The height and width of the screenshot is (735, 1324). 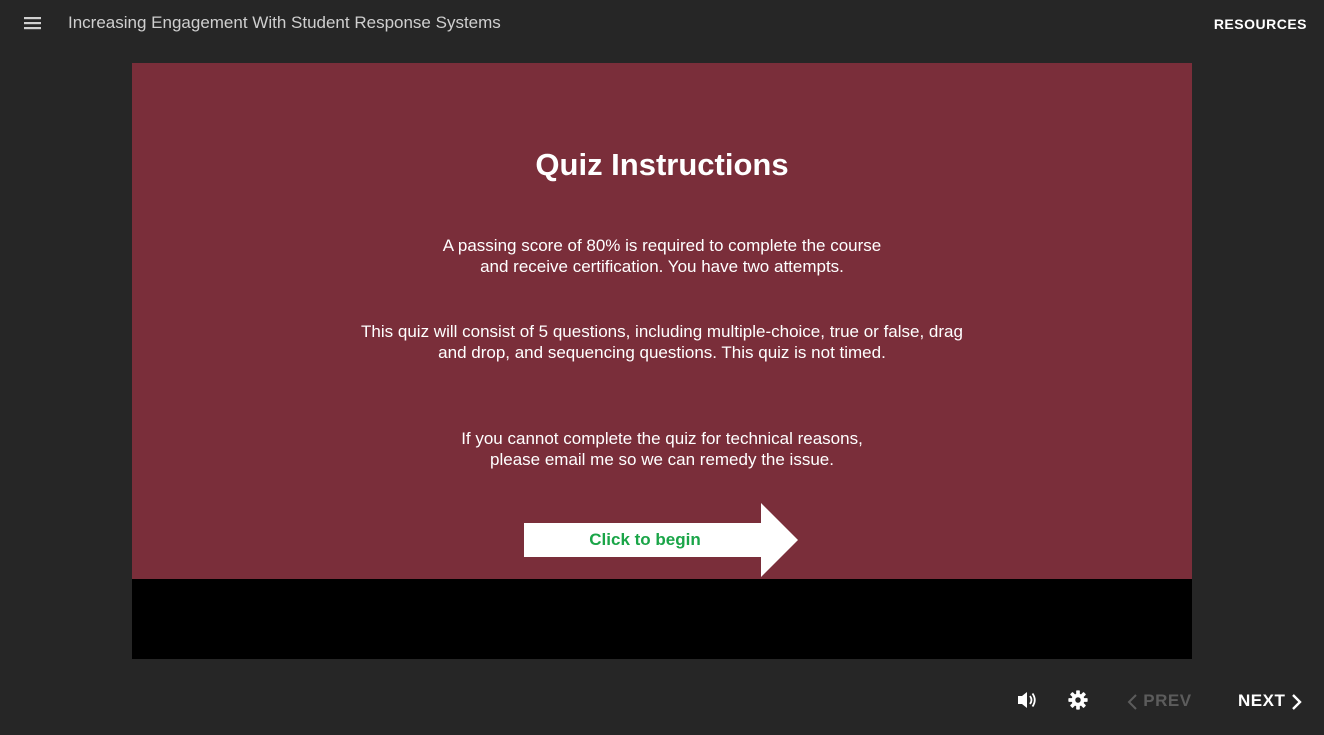 I want to click on prev-label: PREV, so click(x=1167, y=700).